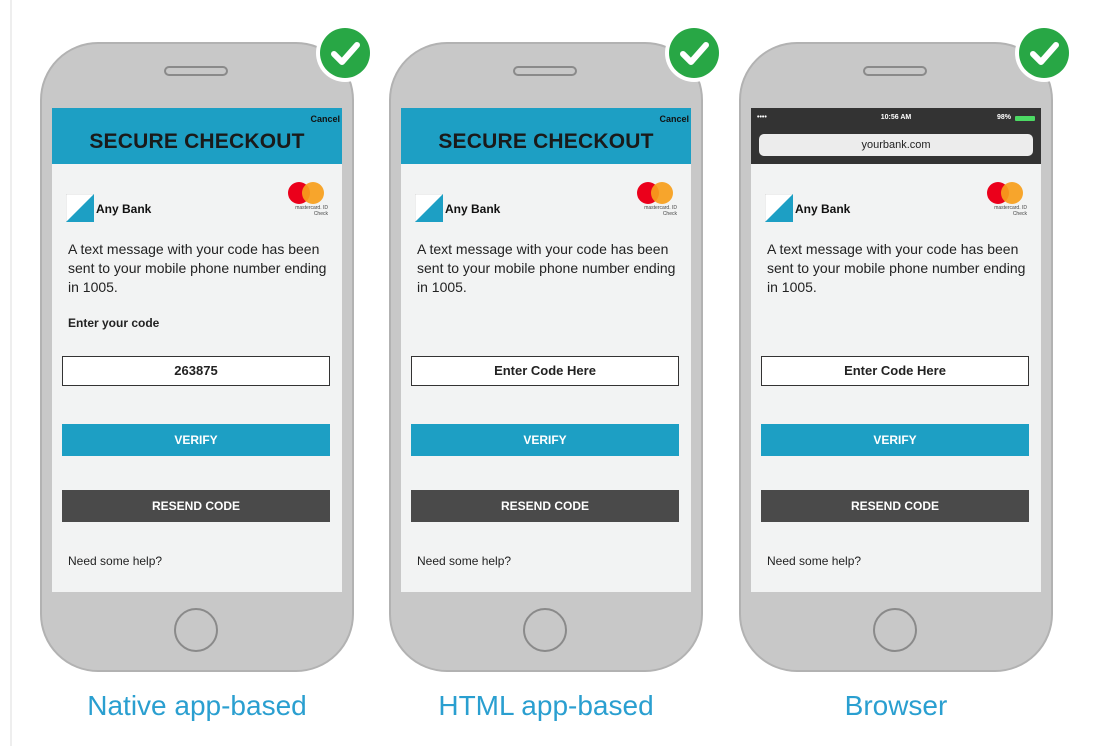 The width and height of the screenshot is (1111, 746). I want to click on code-input: 263875, so click(196, 371).